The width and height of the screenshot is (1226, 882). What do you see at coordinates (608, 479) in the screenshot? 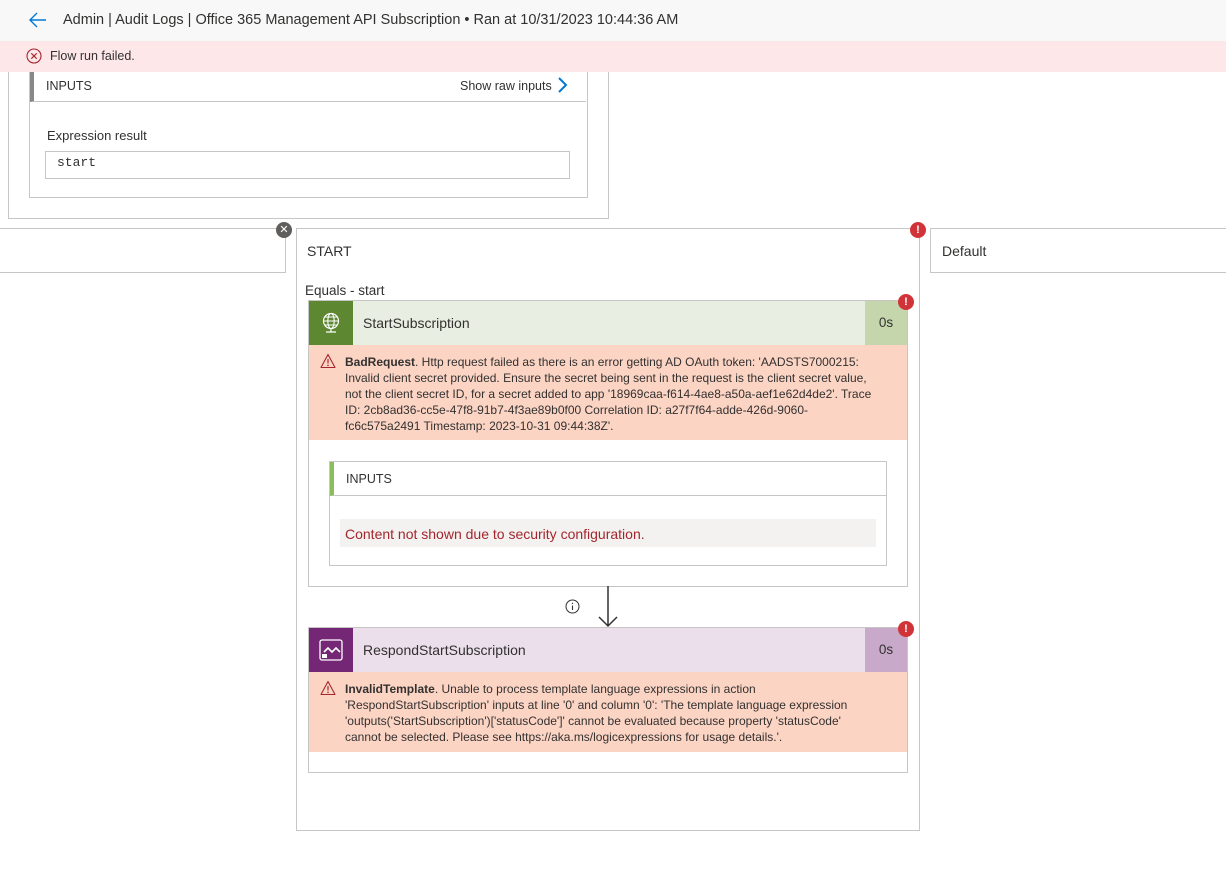
I see `inputs-header` at bounding box center [608, 479].